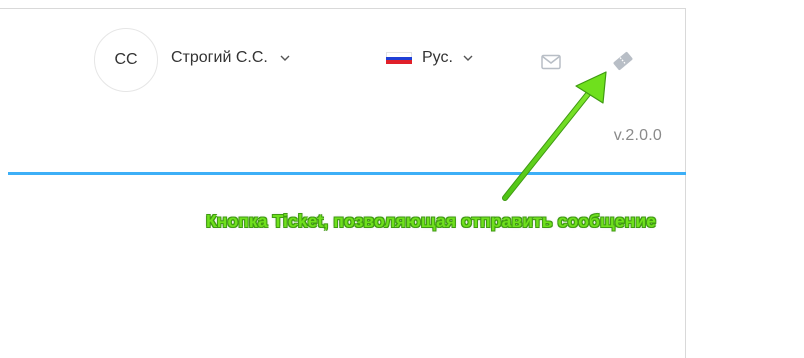  What do you see at coordinates (437, 57) in the screenshot?
I see `language-label: Рус.` at bounding box center [437, 57].